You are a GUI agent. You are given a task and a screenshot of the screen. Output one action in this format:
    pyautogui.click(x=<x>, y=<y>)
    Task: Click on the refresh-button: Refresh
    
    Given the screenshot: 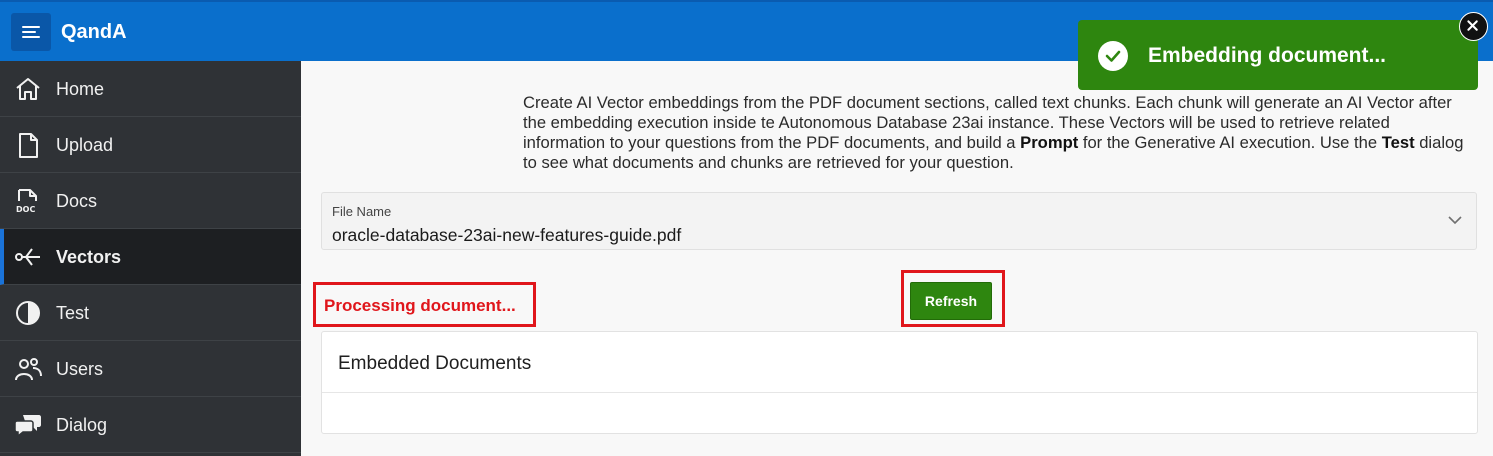 What is the action you would take?
    pyautogui.click(x=951, y=301)
    